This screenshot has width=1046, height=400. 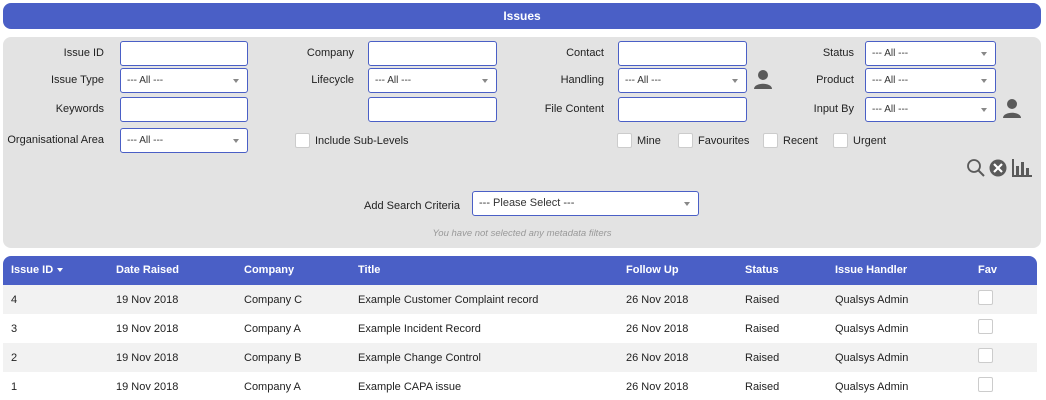 What do you see at coordinates (724, 141) in the screenshot?
I see `favourites-label: Favourites` at bounding box center [724, 141].